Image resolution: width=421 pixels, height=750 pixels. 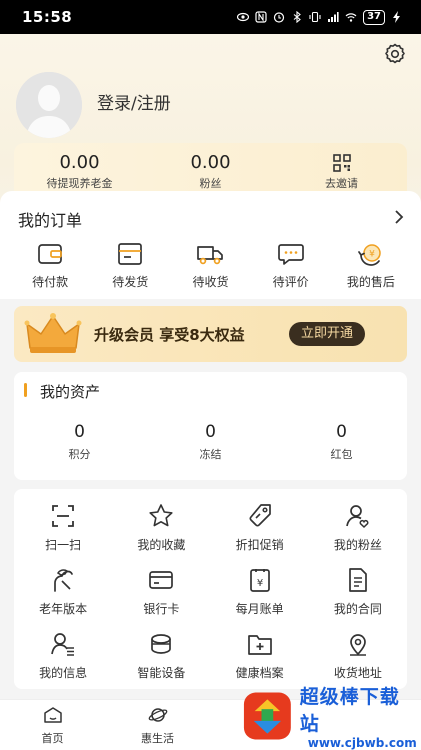 What do you see at coordinates (63, 609) in the screenshot?
I see `service-label: 老年版本` at bounding box center [63, 609].